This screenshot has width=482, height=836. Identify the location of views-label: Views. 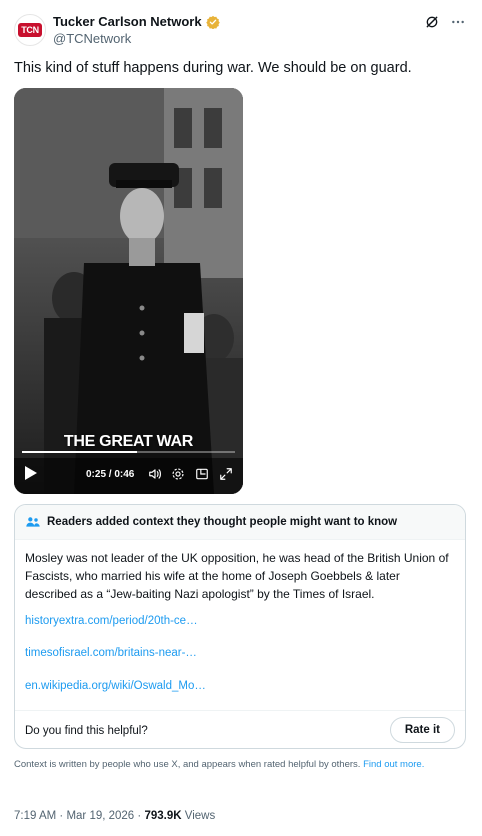
(200, 816).